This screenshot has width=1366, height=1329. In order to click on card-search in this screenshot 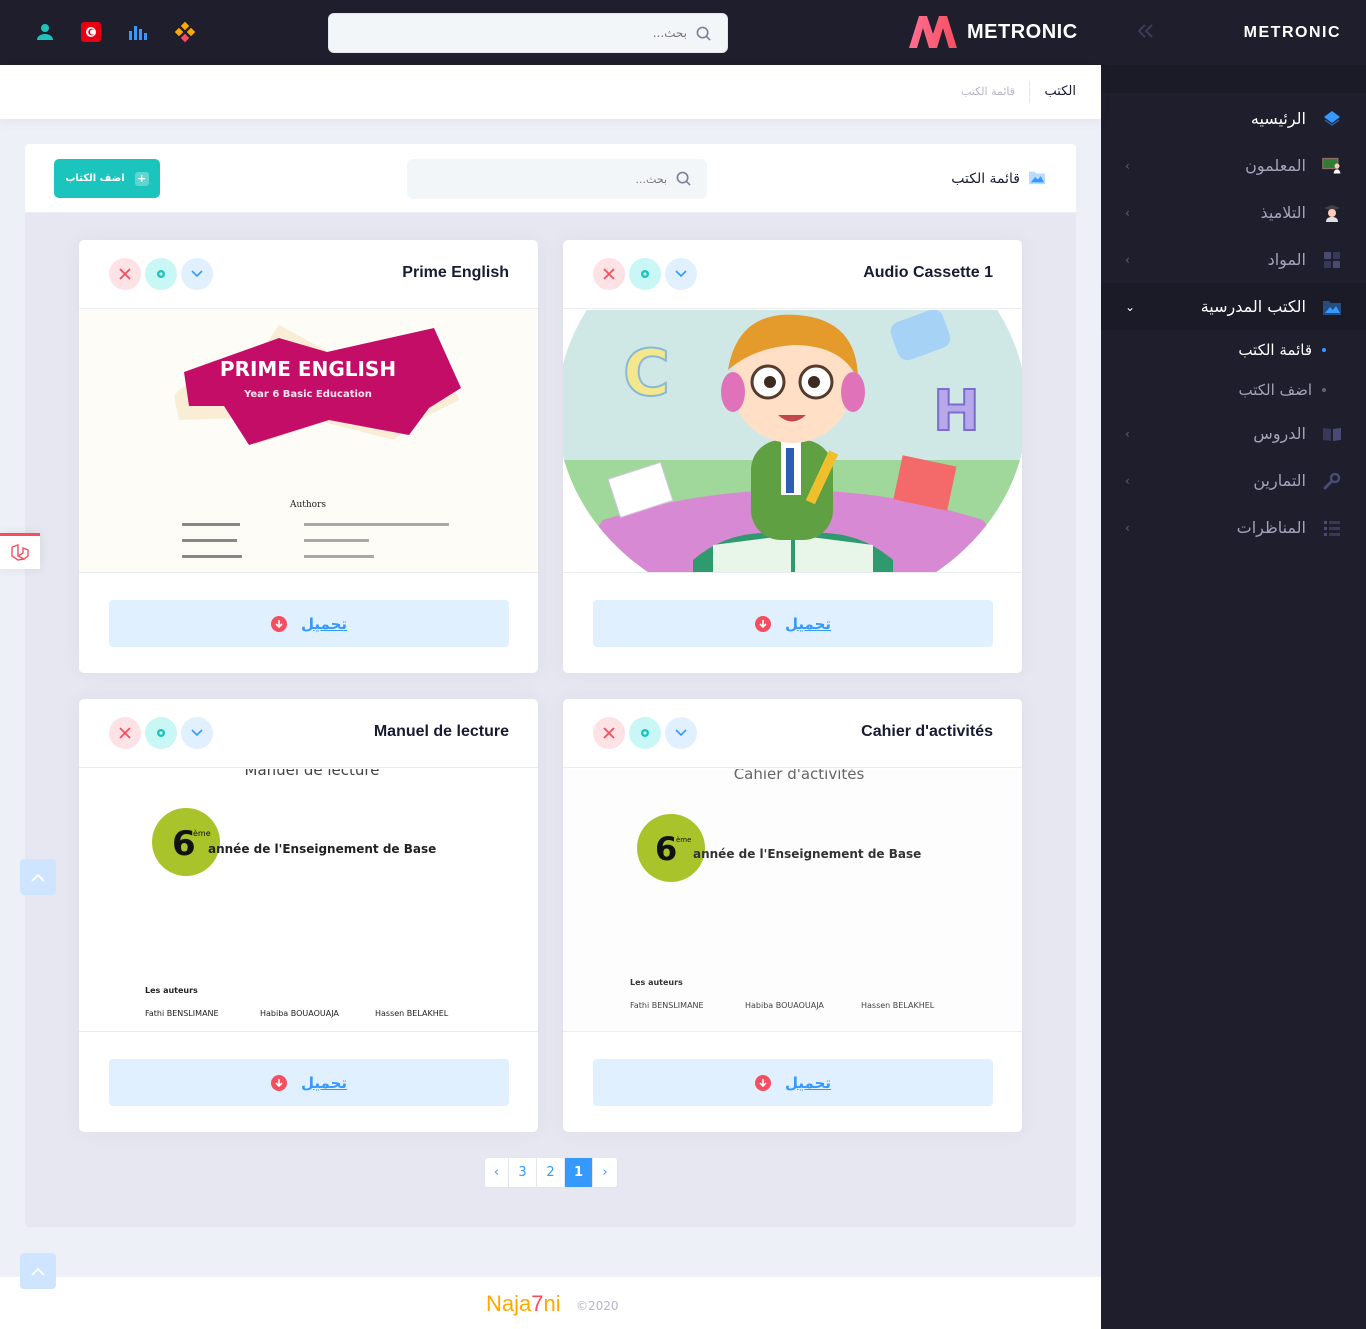, I will do `click(557, 179)`.